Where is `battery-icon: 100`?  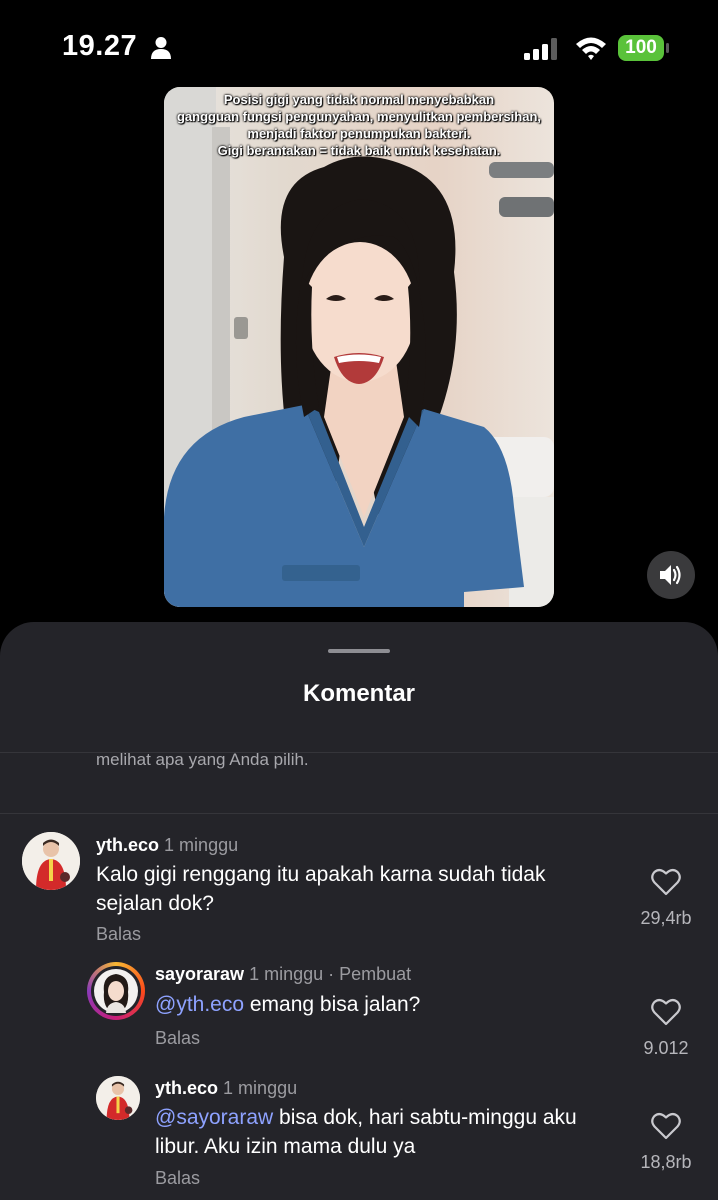
battery-icon: 100 is located at coordinates (644, 48).